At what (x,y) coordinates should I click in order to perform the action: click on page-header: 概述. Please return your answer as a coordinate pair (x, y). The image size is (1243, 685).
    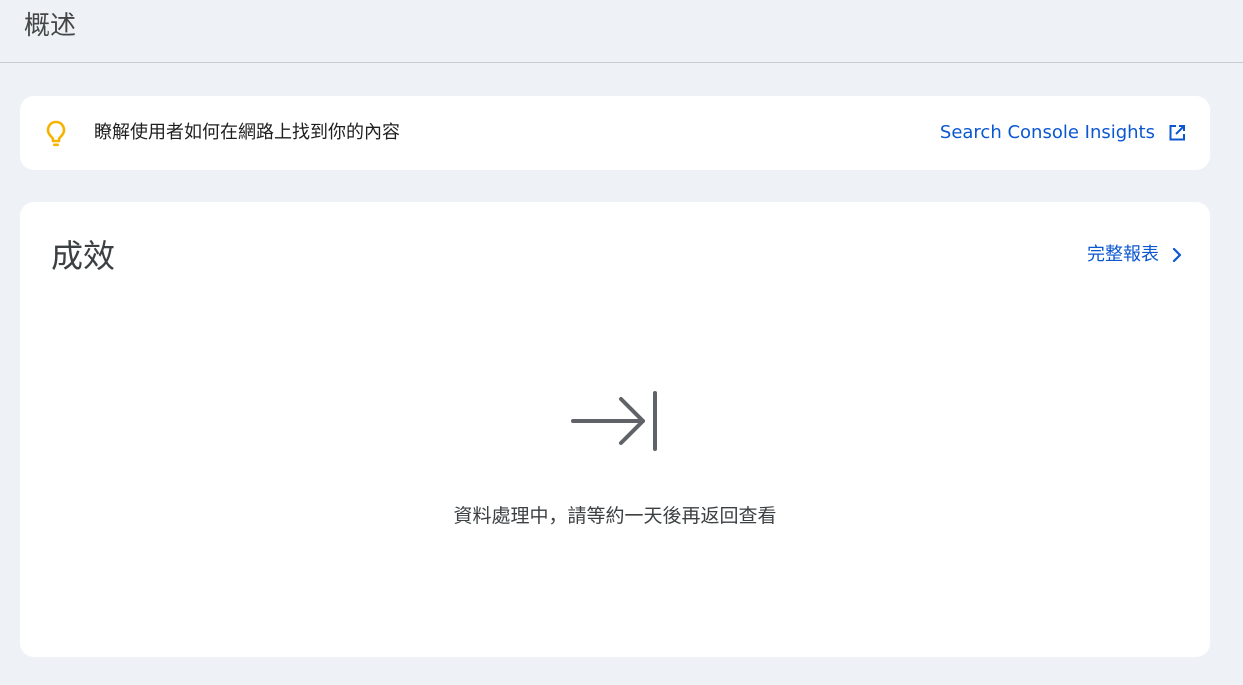
    Looking at the image, I should click on (621, 31).